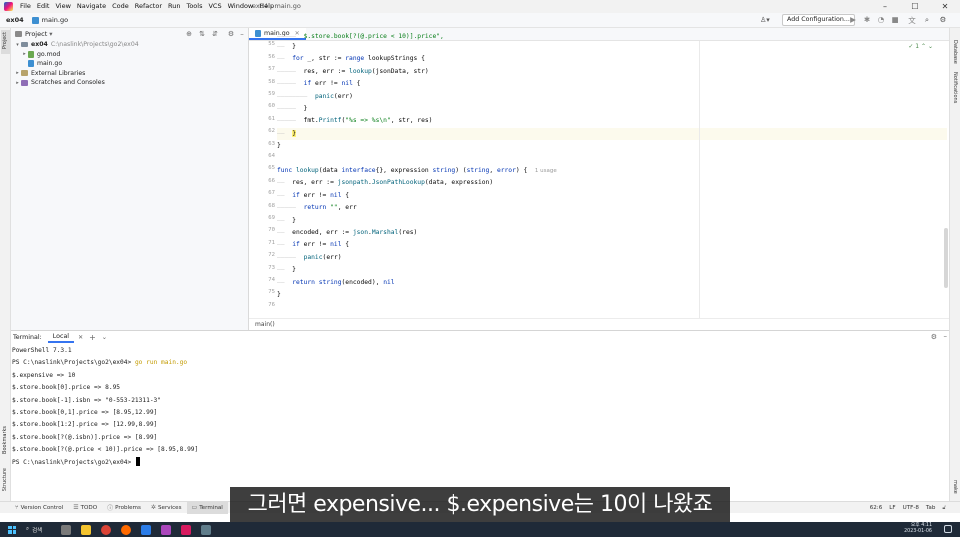 This screenshot has height=537, width=960. Describe the element at coordinates (944, 508) in the screenshot. I see `lock-icon: 🔓︎` at that location.